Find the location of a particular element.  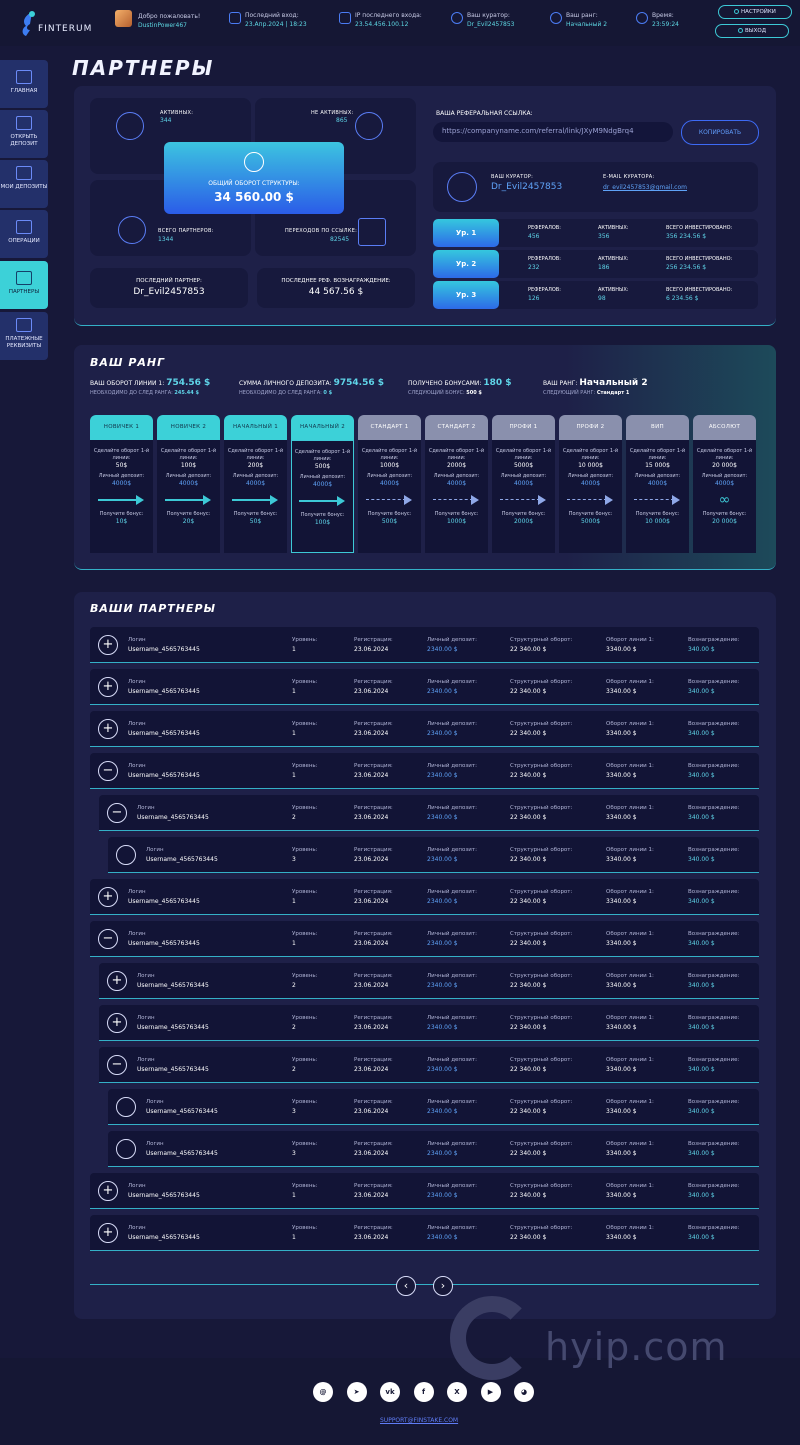

sidebar-item-my-deposits: МОИ ДЕПОЗИТЫ is located at coordinates (24, 184).